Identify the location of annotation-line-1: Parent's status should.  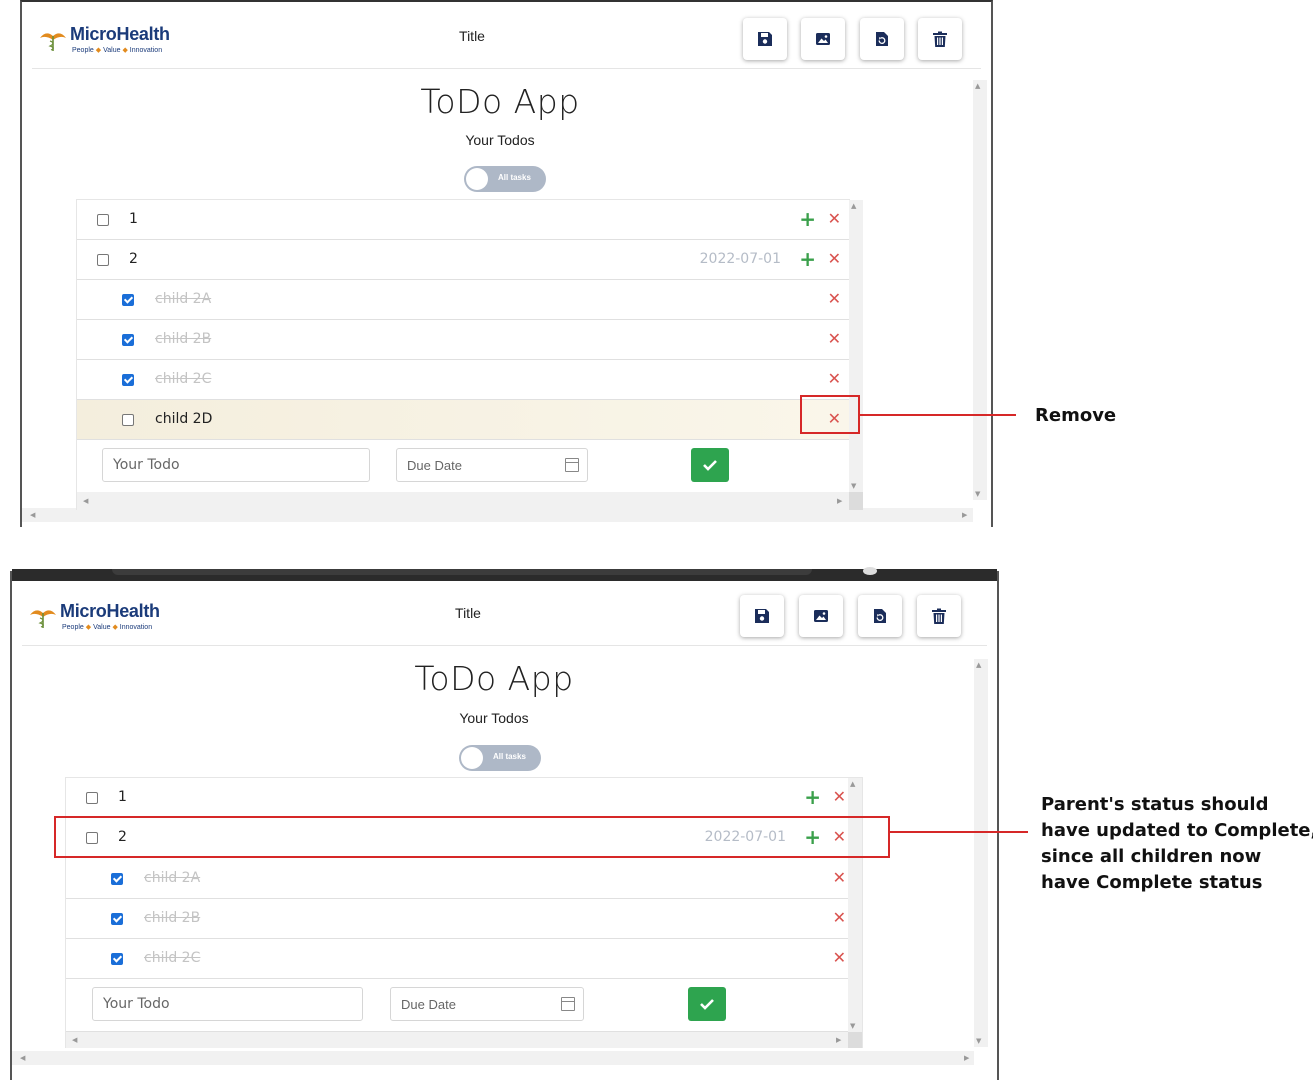
(1155, 804).